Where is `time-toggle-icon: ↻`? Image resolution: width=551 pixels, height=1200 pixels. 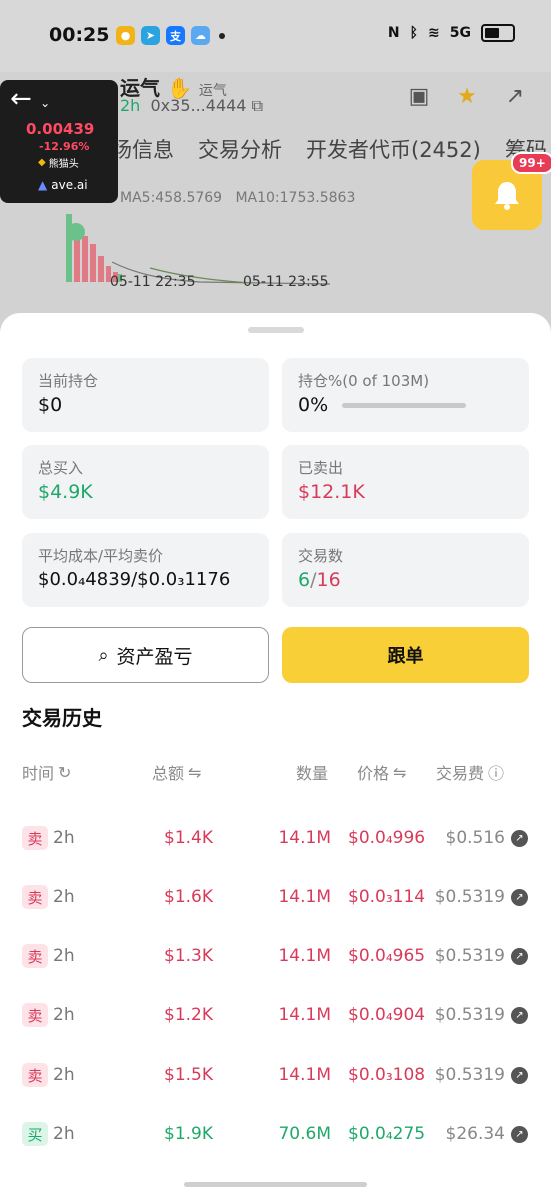 time-toggle-icon: ↻ is located at coordinates (64, 772).